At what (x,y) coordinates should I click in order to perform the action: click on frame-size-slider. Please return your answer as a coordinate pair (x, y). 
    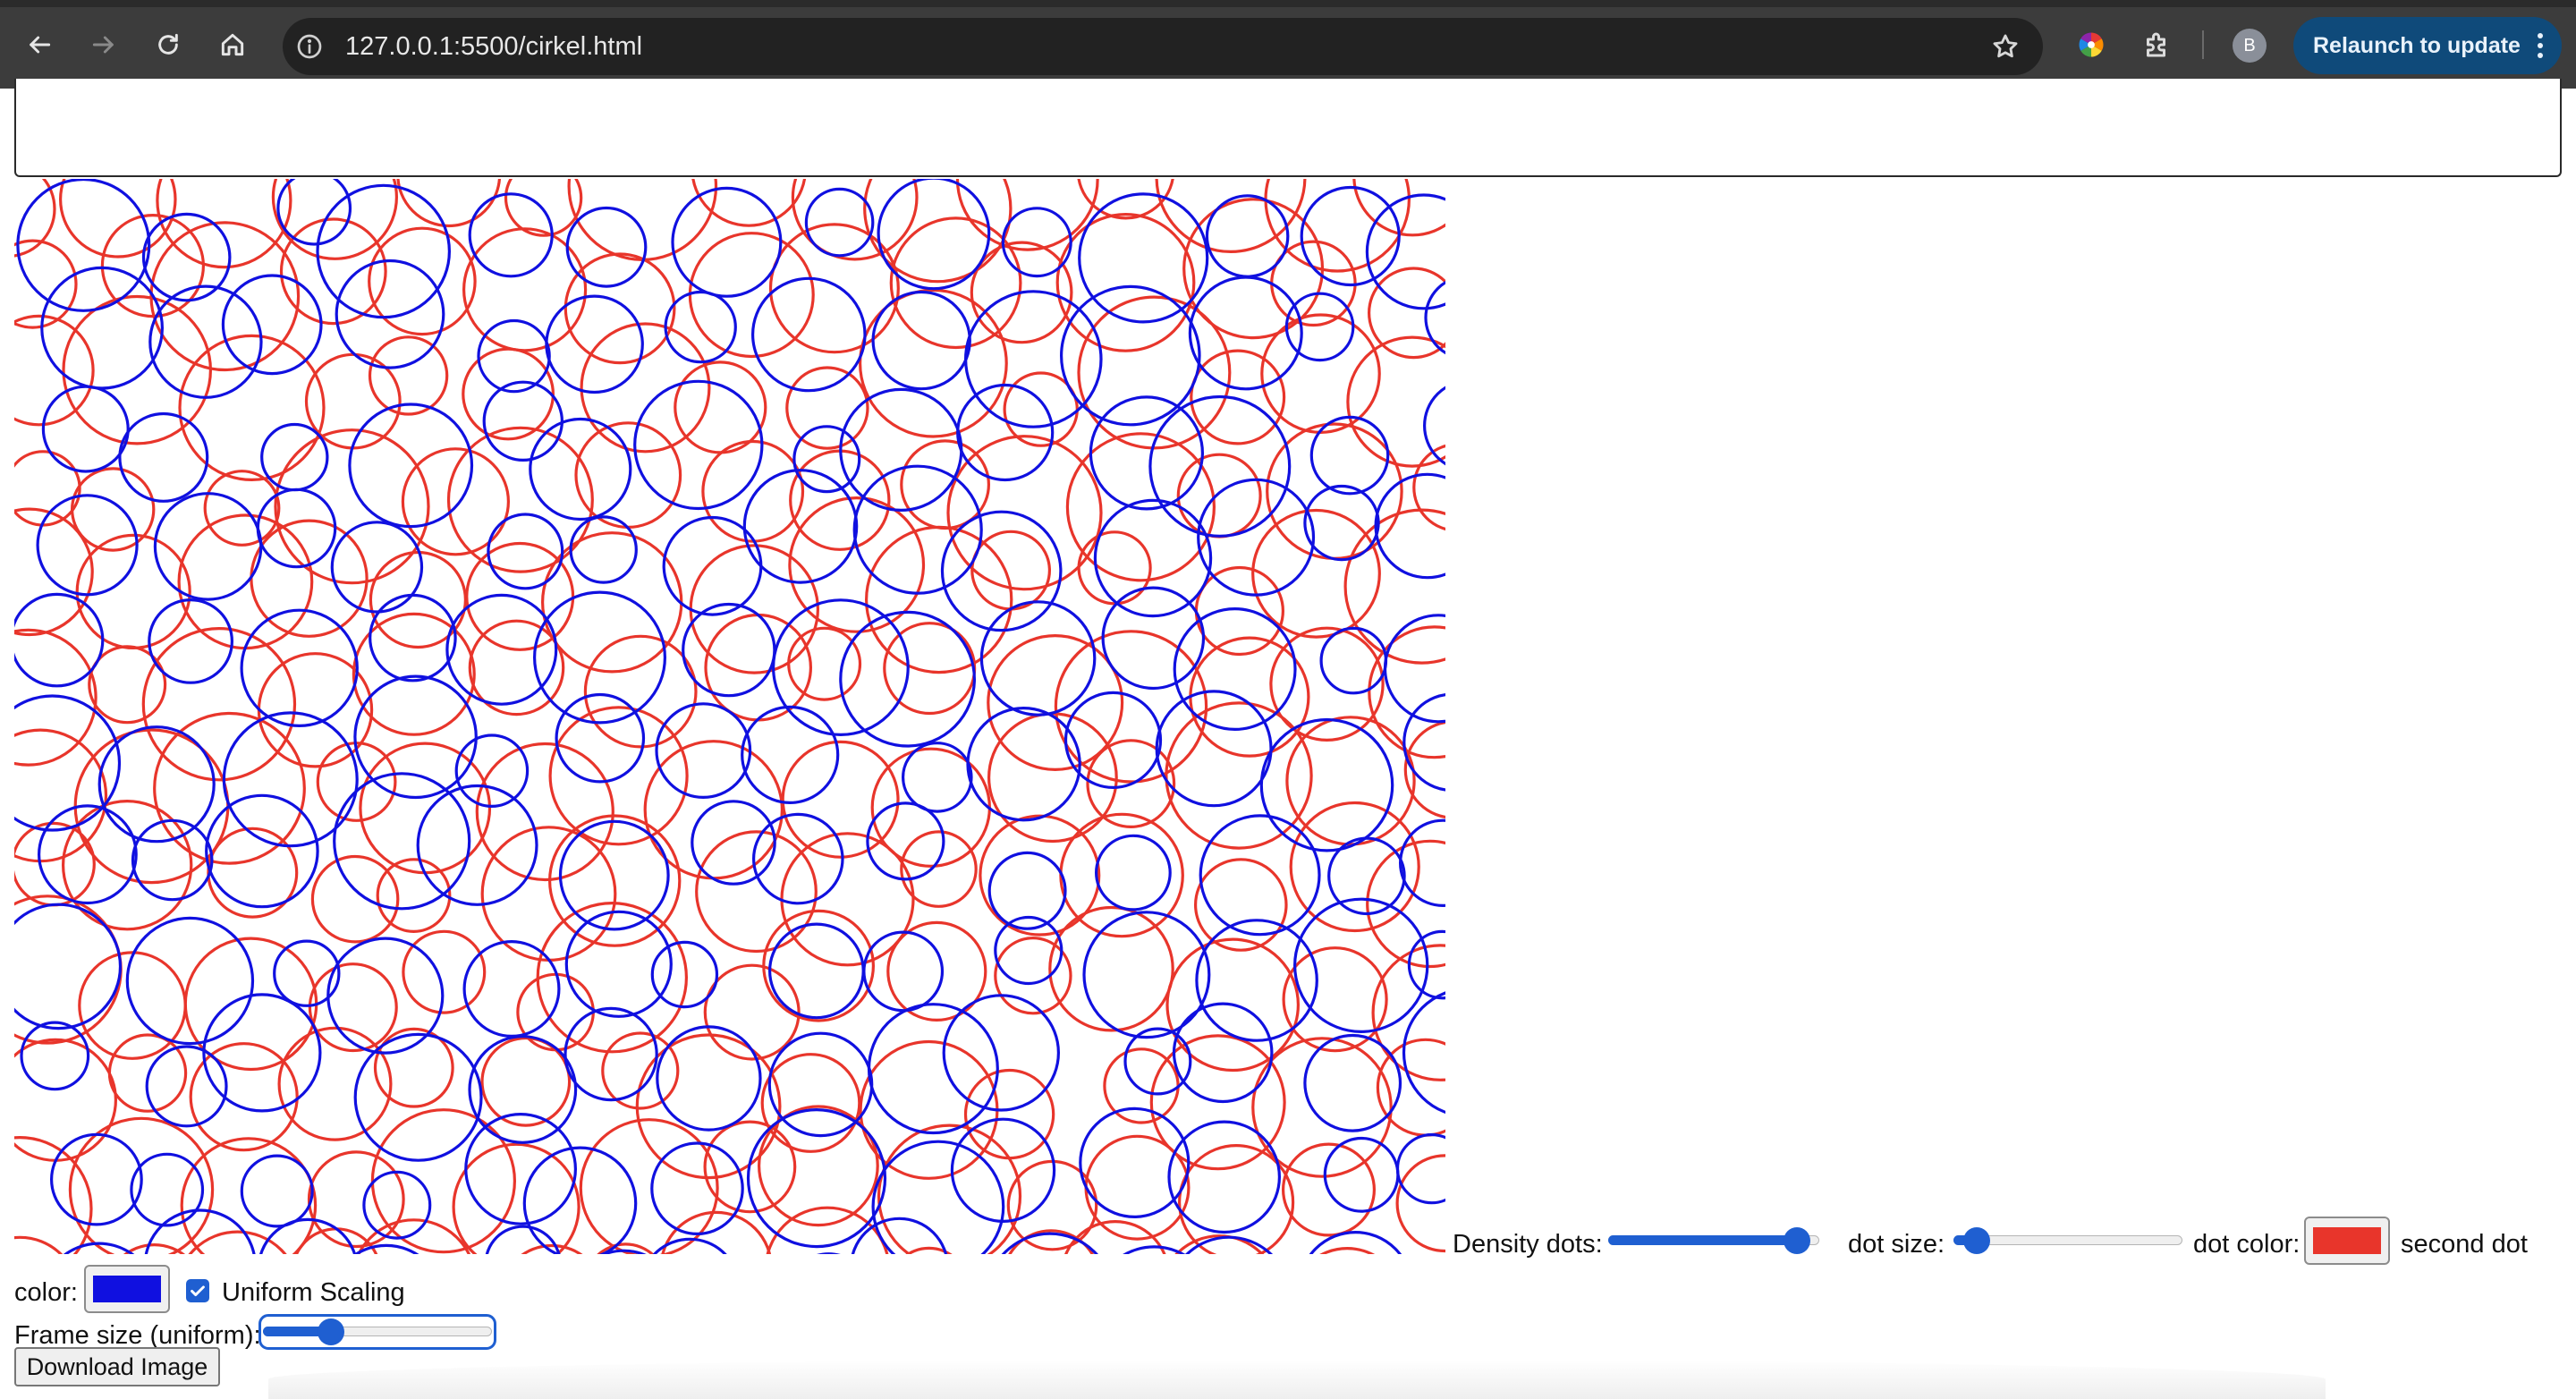
    Looking at the image, I should click on (377, 1332).